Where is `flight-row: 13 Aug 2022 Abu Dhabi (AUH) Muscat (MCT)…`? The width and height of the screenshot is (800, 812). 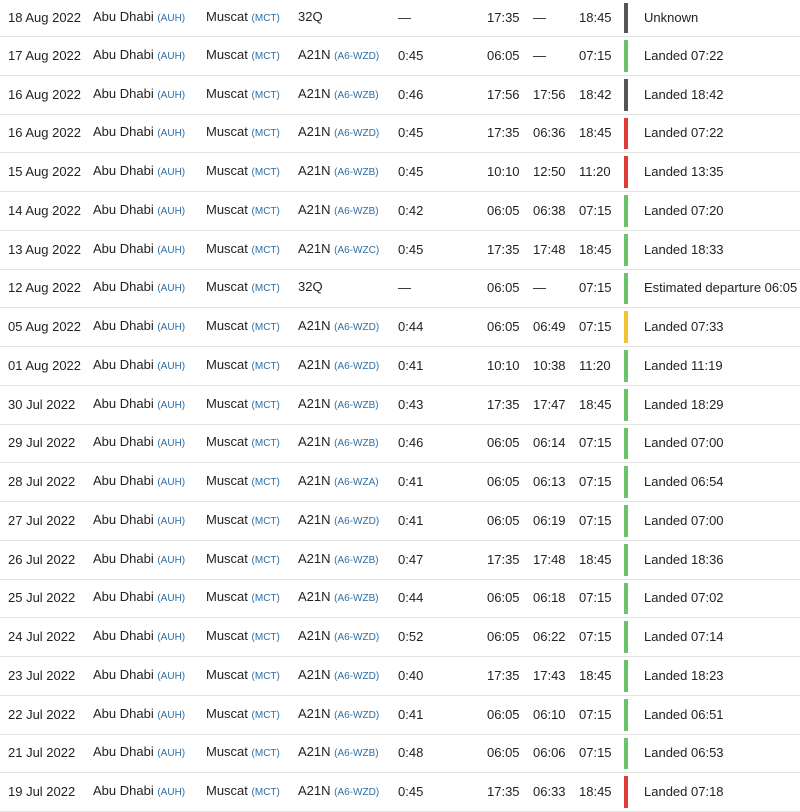
flight-row: 13 Aug 2022 Abu Dhabi (AUH) Muscat (MCT)… is located at coordinates (400, 250).